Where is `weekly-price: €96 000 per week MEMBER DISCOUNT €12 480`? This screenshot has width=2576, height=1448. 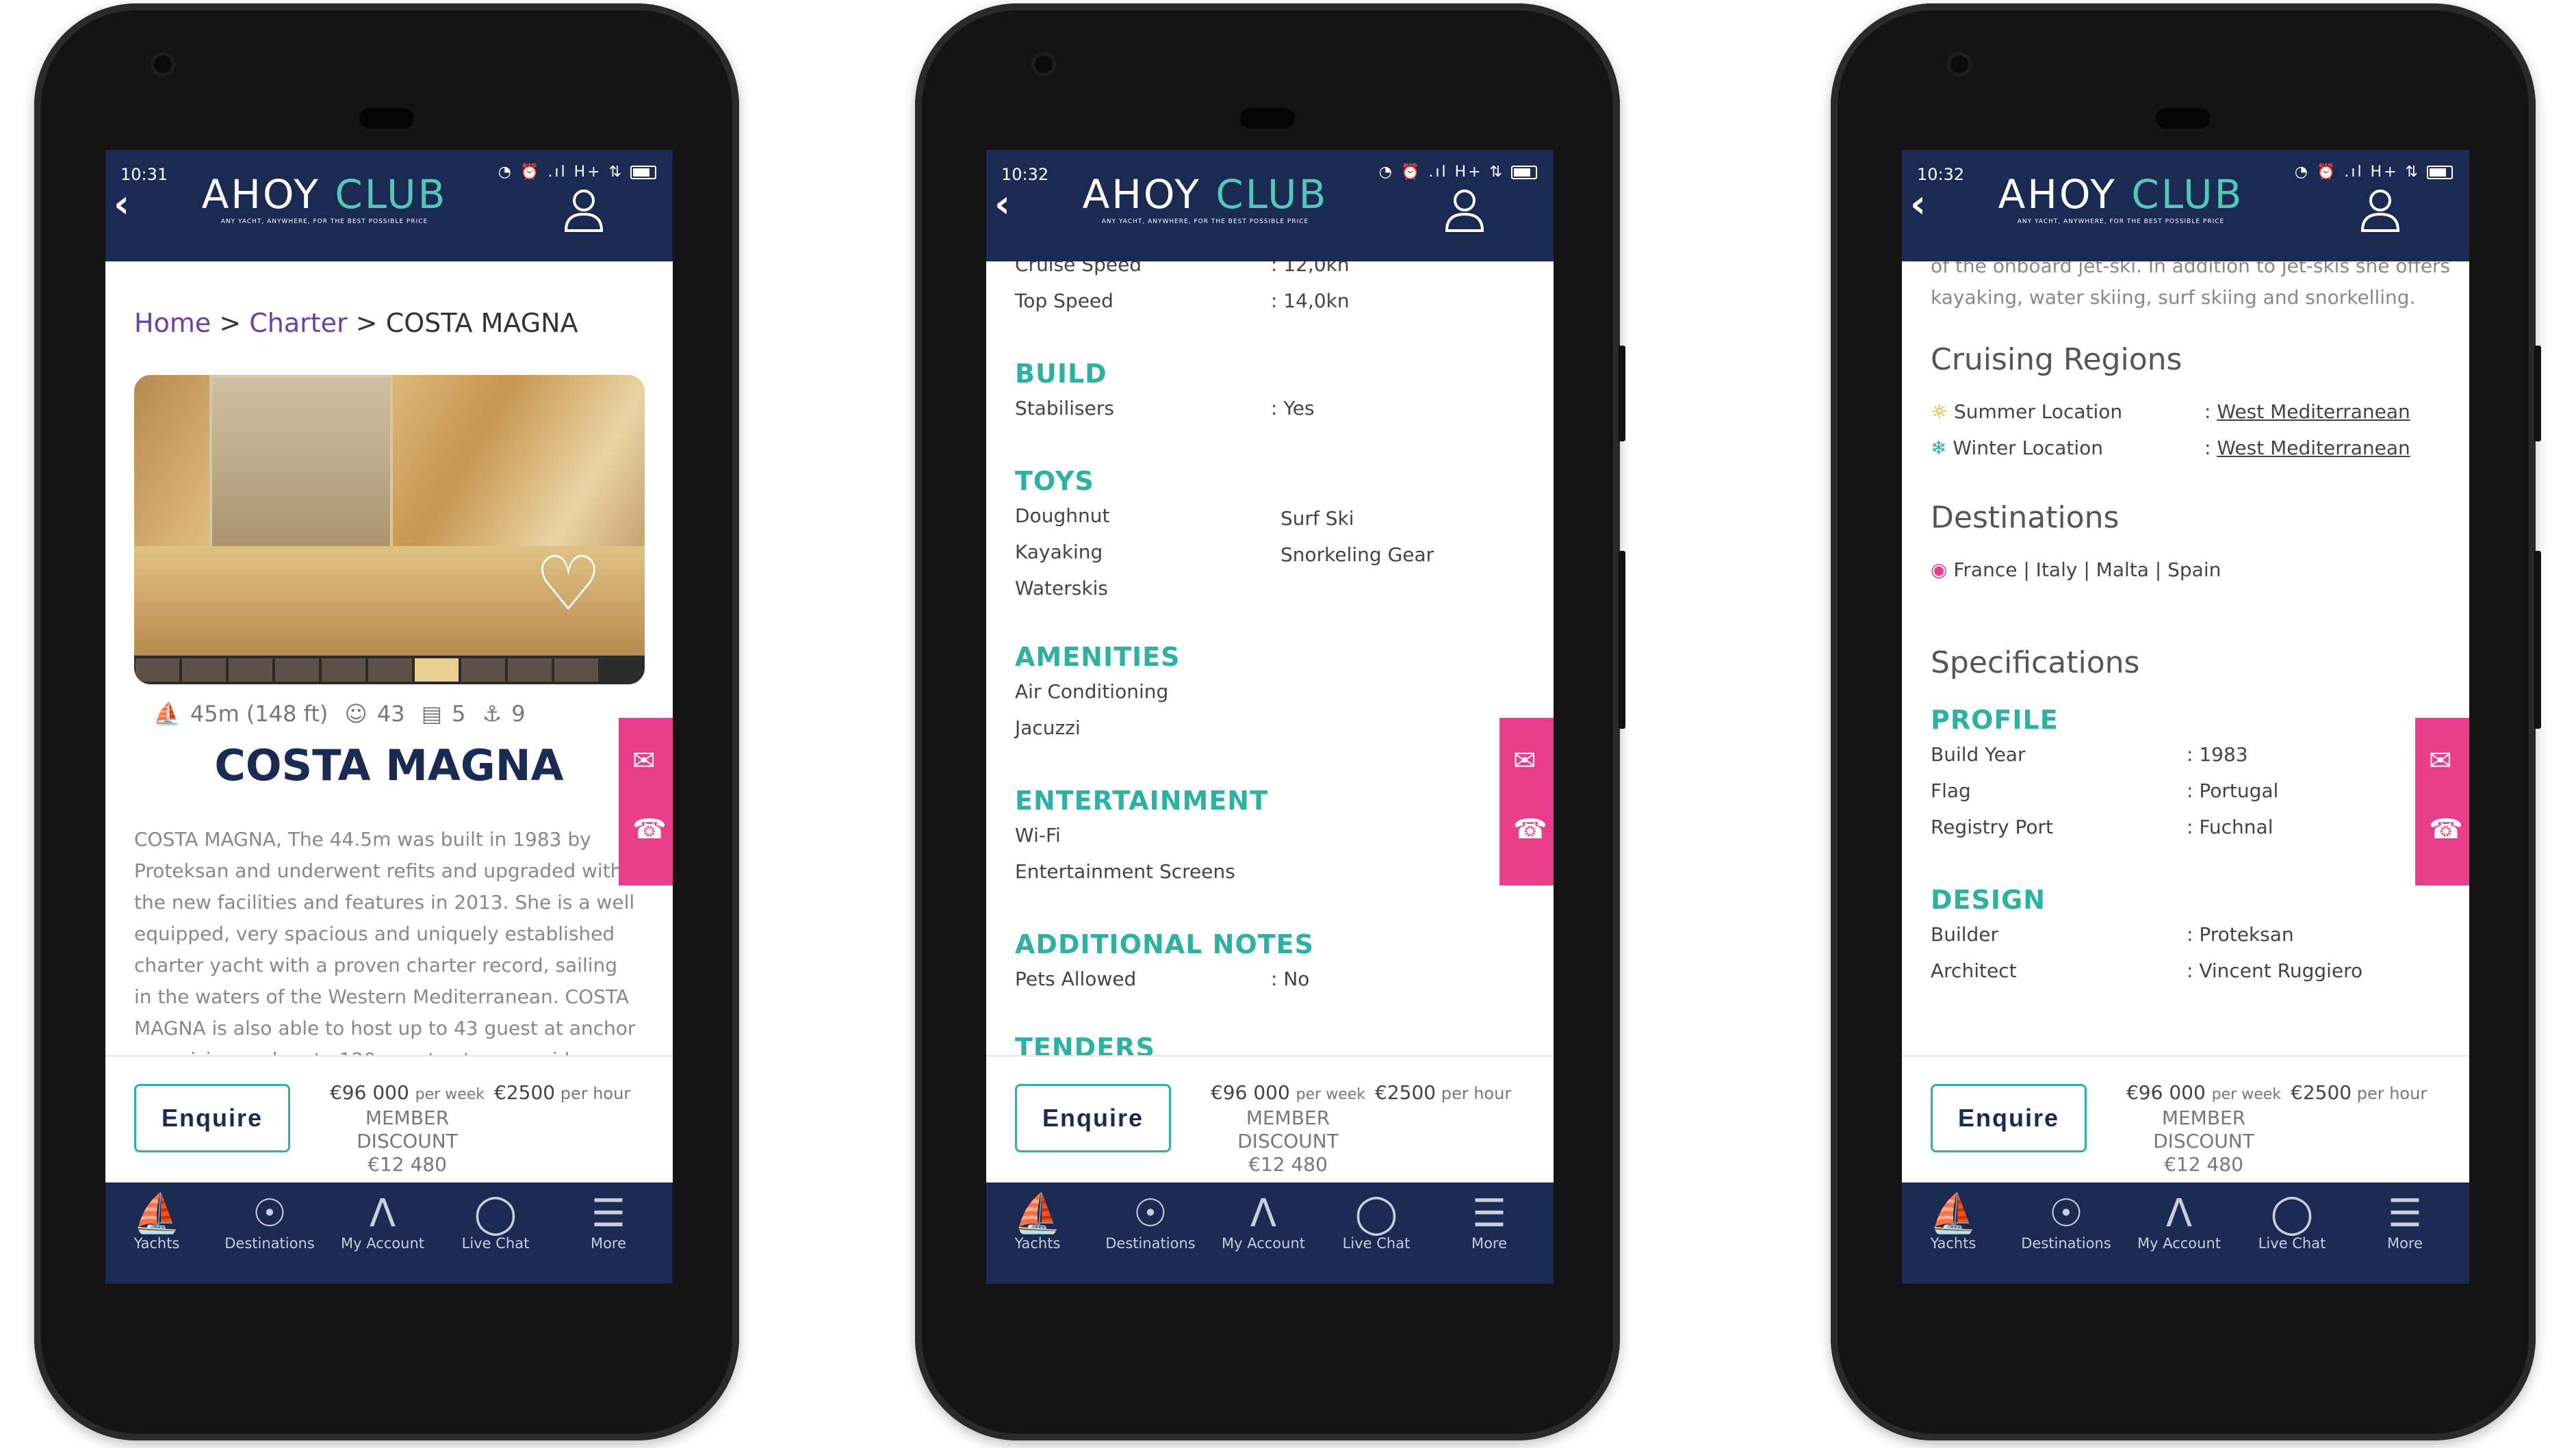
weekly-price: €96 000 per week MEMBER DISCOUNT €12 480 is located at coordinates (407, 1128).